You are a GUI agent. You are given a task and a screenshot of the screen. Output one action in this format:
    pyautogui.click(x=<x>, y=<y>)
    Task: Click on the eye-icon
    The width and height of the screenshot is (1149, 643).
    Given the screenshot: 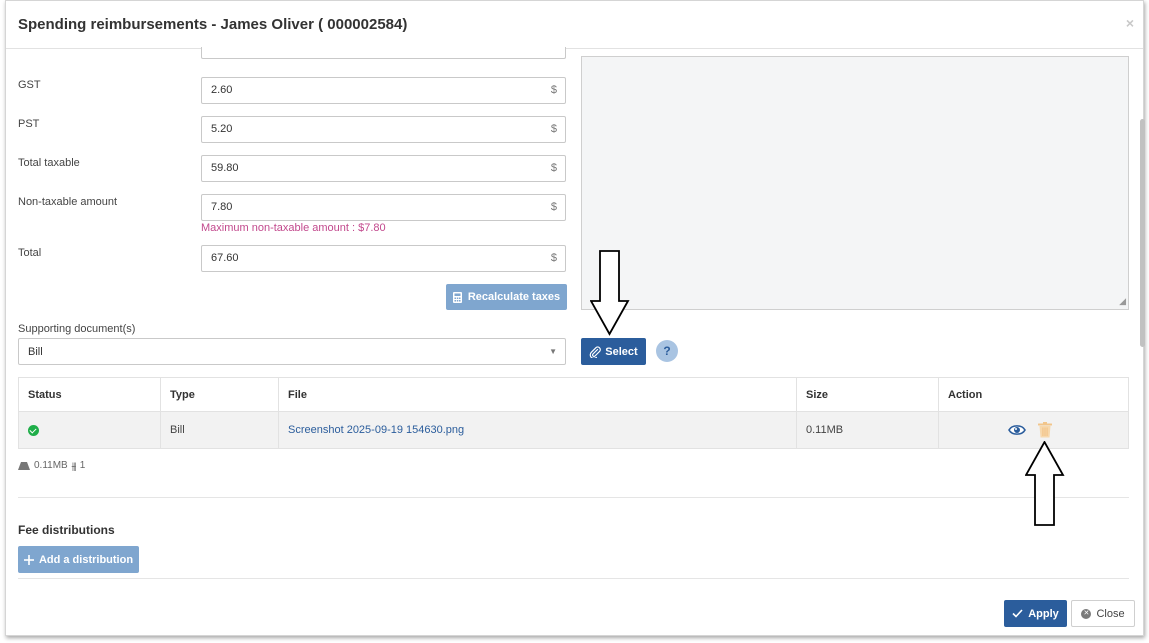 What is the action you would take?
    pyautogui.click(x=1017, y=430)
    